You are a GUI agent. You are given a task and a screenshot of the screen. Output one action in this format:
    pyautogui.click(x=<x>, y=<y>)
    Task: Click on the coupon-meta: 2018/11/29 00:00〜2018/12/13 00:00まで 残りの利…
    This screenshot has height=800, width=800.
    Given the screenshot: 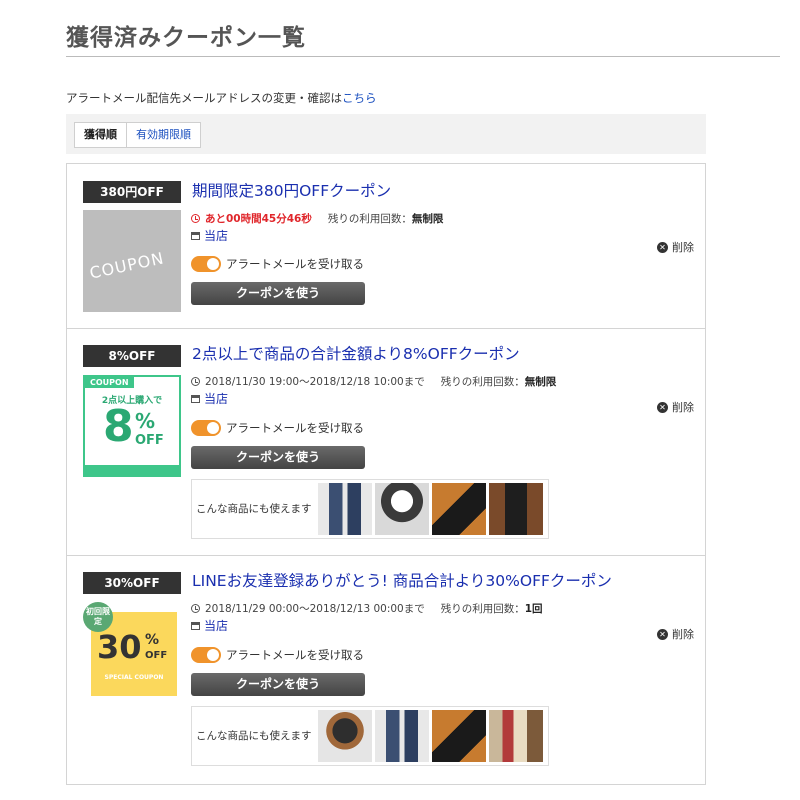 What is the action you would take?
    pyautogui.click(x=367, y=608)
    